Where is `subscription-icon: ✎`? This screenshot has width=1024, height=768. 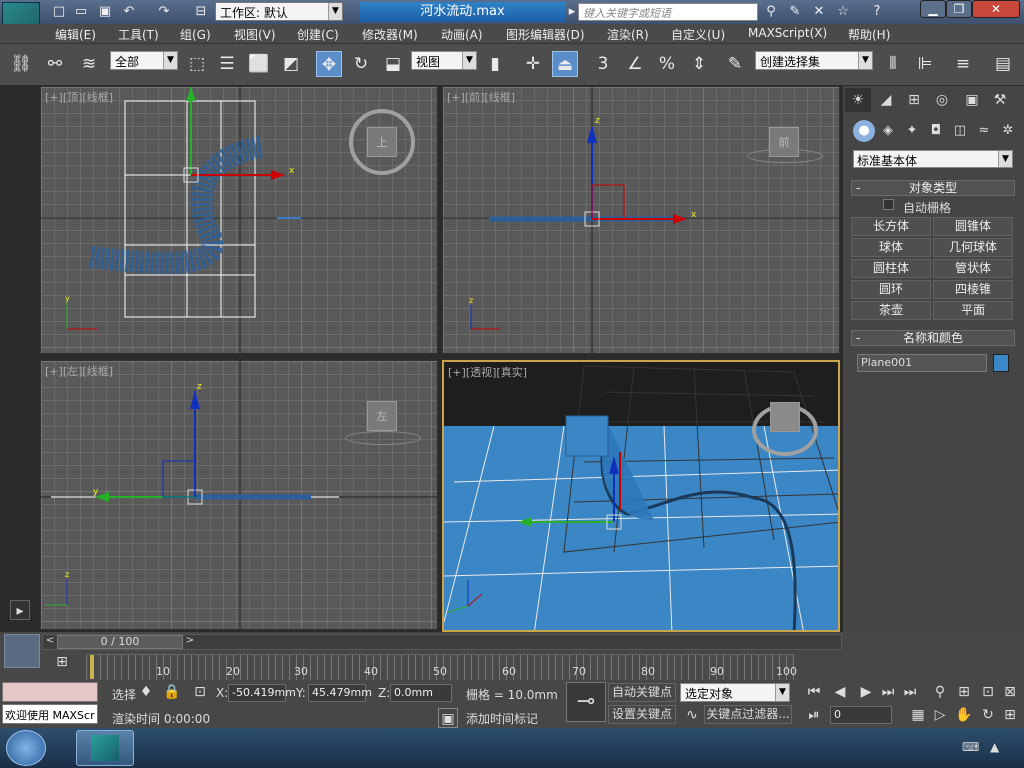 subscription-icon: ✎ is located at coordinates (795, 12).